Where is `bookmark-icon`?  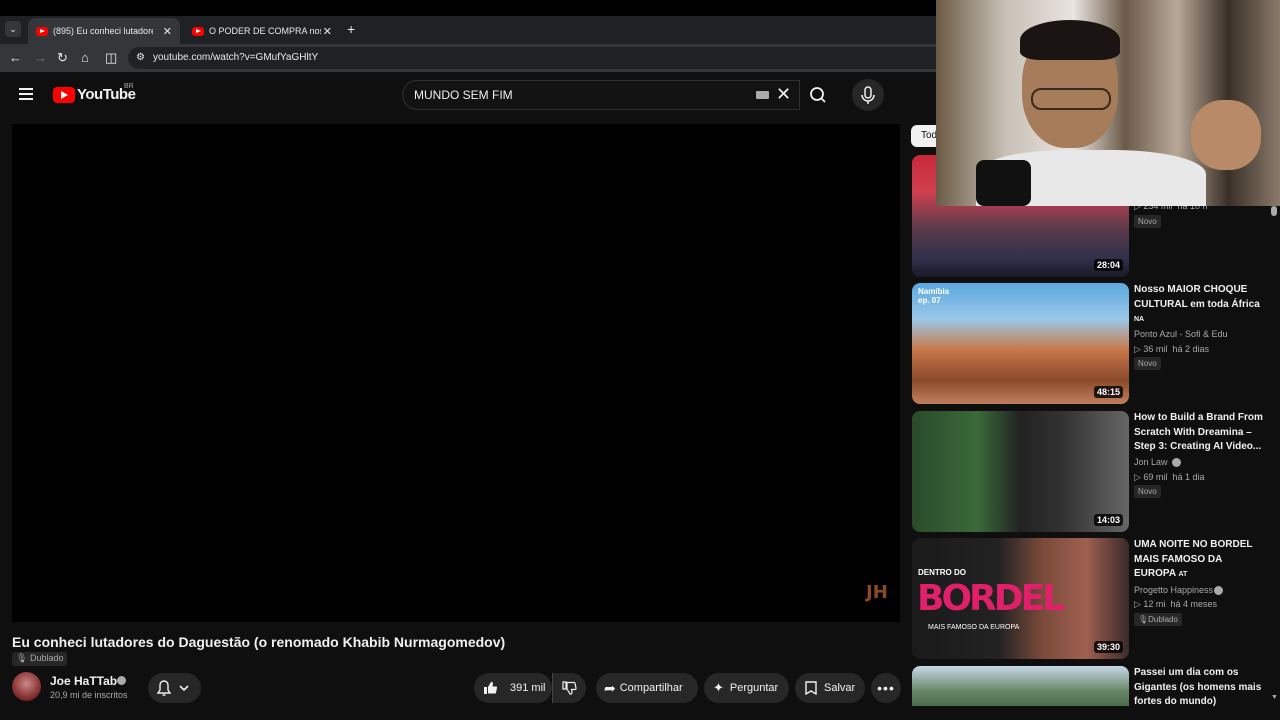
bookmark-icon is located at coordinates (811, 688).